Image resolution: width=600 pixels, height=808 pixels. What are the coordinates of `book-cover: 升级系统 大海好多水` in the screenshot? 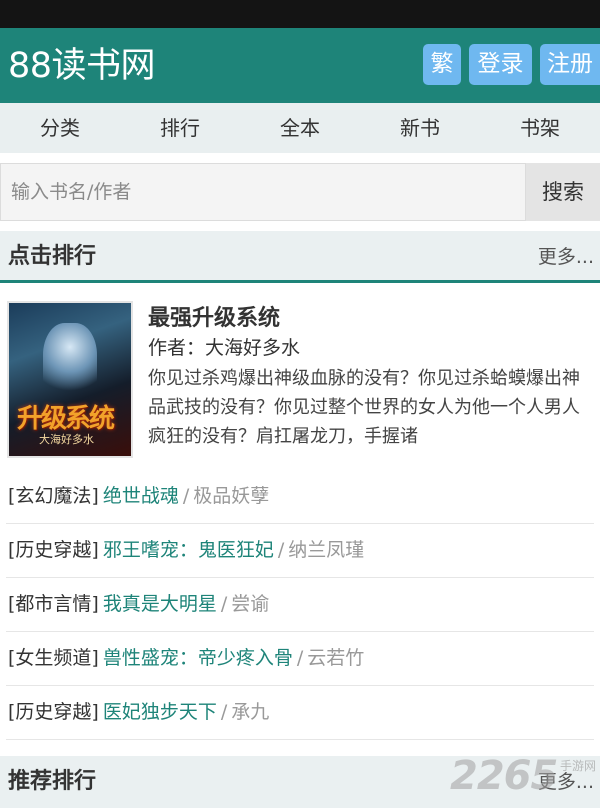 It's located at (70, 379).